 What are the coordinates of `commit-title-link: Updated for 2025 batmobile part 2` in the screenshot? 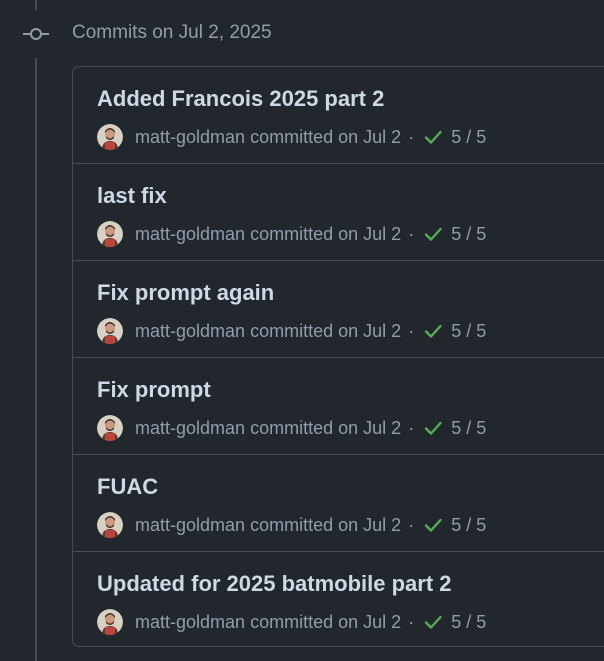 It's located at (274, 584).